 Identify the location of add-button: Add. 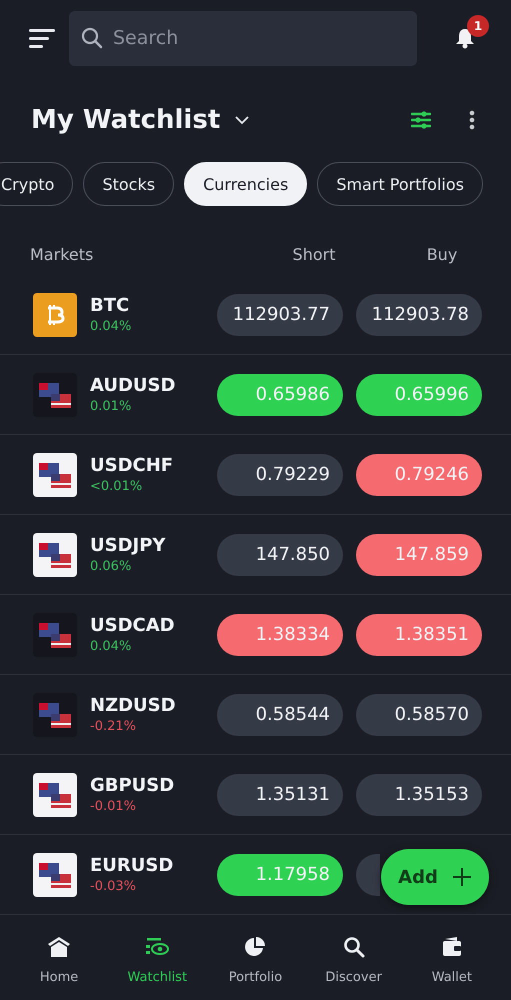
(435, 877).